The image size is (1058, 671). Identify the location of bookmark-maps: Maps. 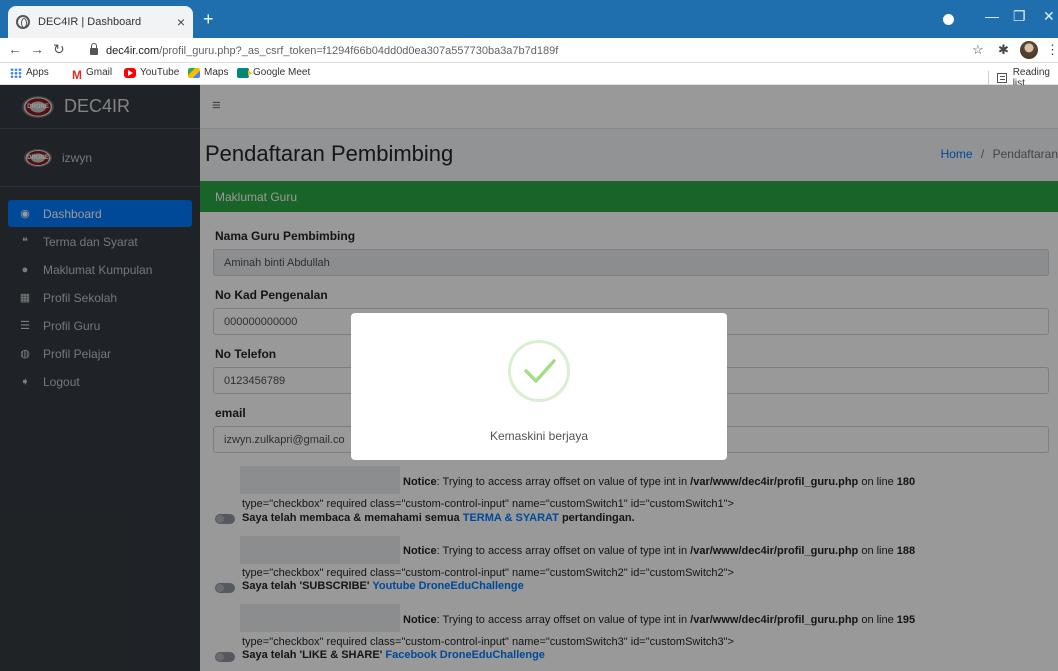
(208, 72).